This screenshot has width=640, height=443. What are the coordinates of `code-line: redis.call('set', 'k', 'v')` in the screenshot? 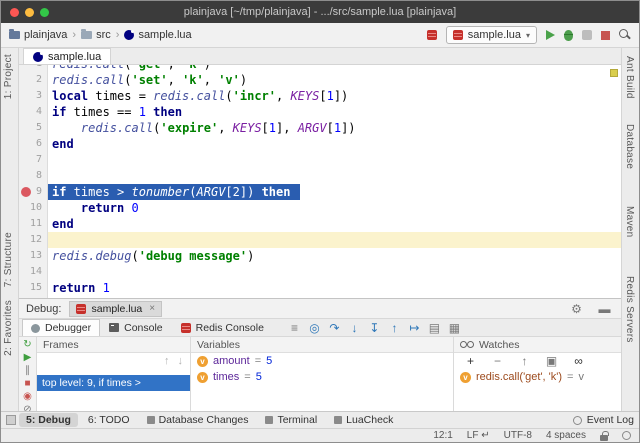 It's located at (334, 80).